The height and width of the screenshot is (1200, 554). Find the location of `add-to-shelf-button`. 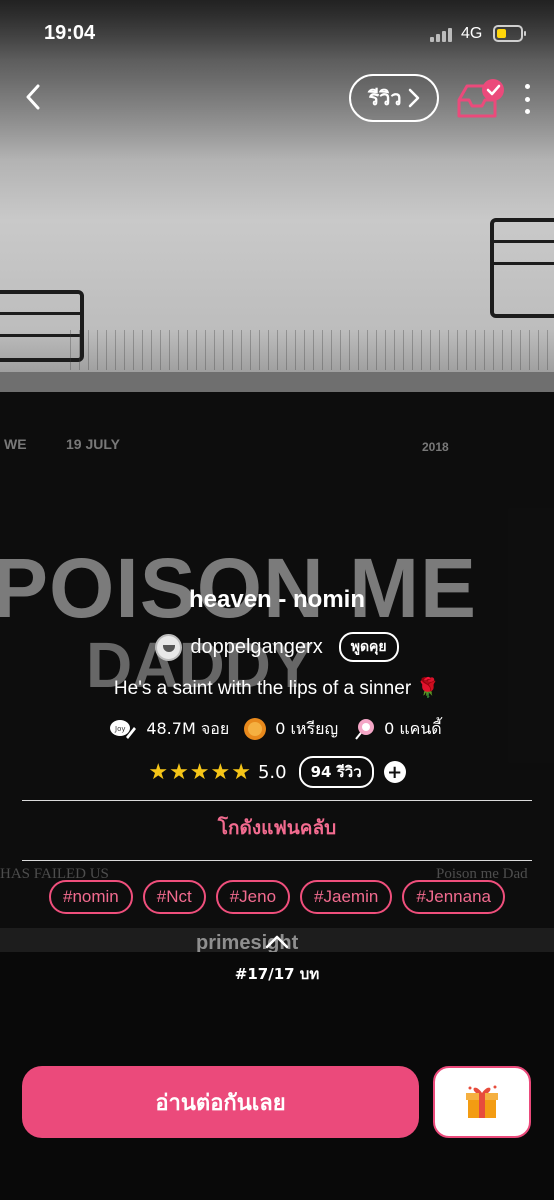

add-to-shelf-button is located at coordinates (480, 99).